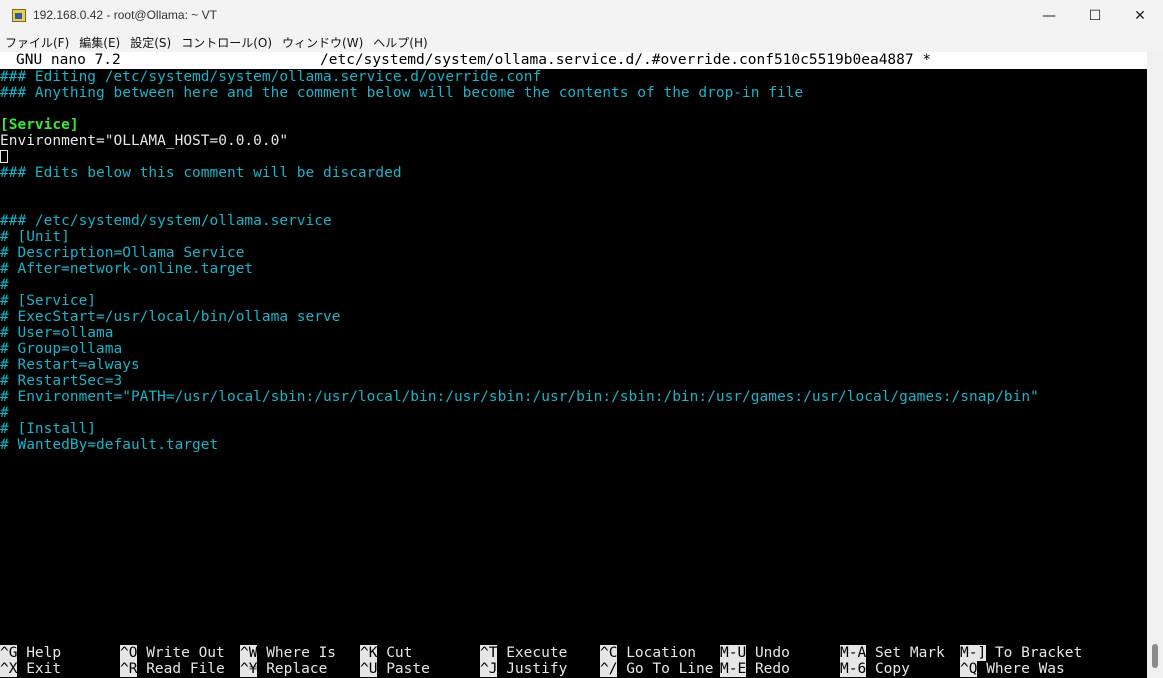  I want to click on app-icon, so click(19, 15).